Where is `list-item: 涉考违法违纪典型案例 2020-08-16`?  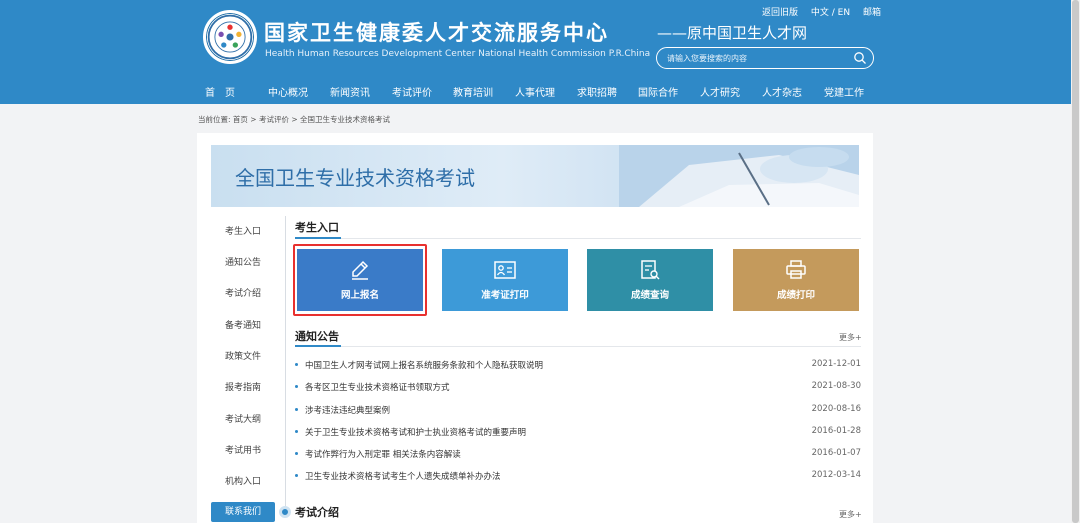 list-item: 涉考违法违纪典型案例 2020-08-16 is located at coordinates (578, 411).